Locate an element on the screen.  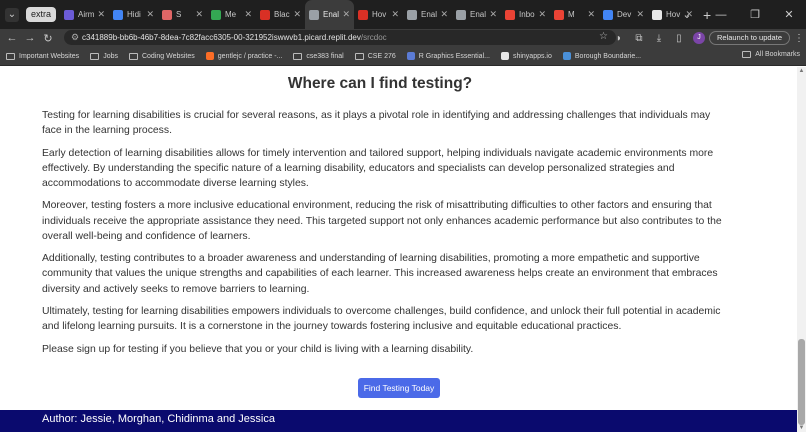
all-bookmarks-label: All Bookmarks is located at coordinates (777, 54).